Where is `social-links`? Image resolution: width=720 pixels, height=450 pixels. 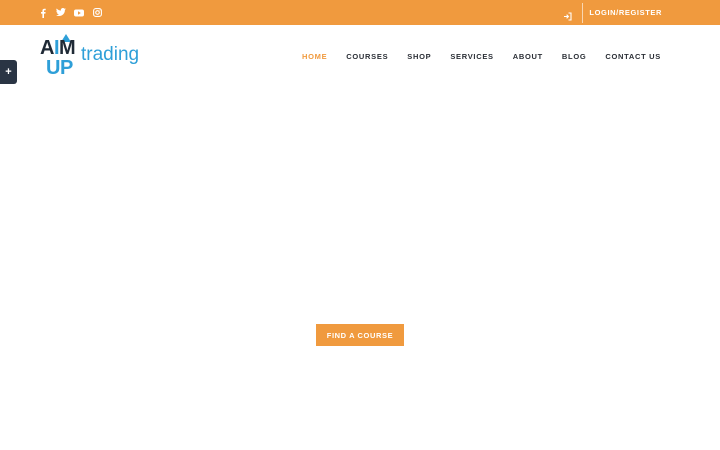
social-links is located at coordinates (70, 12).